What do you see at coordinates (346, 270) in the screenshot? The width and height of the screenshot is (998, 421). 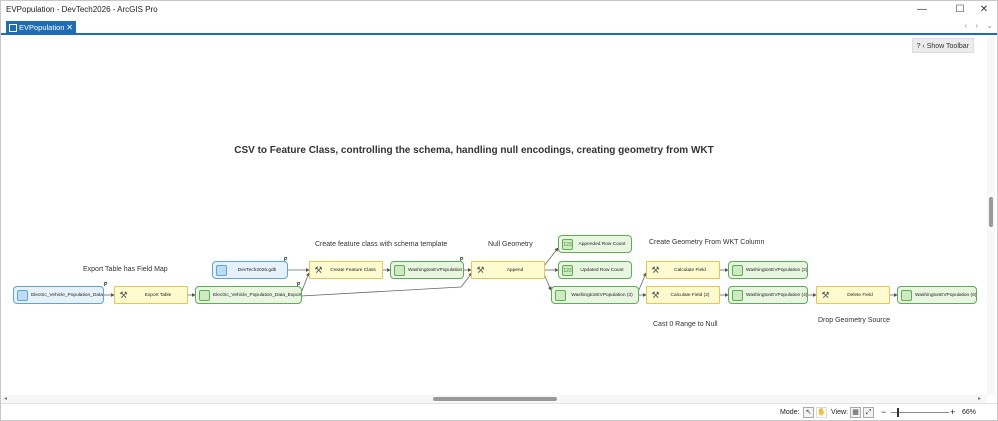 I see `node-tool-create-feature-class: ⚒ Create Feature Class` at bounding box center [346, 270].